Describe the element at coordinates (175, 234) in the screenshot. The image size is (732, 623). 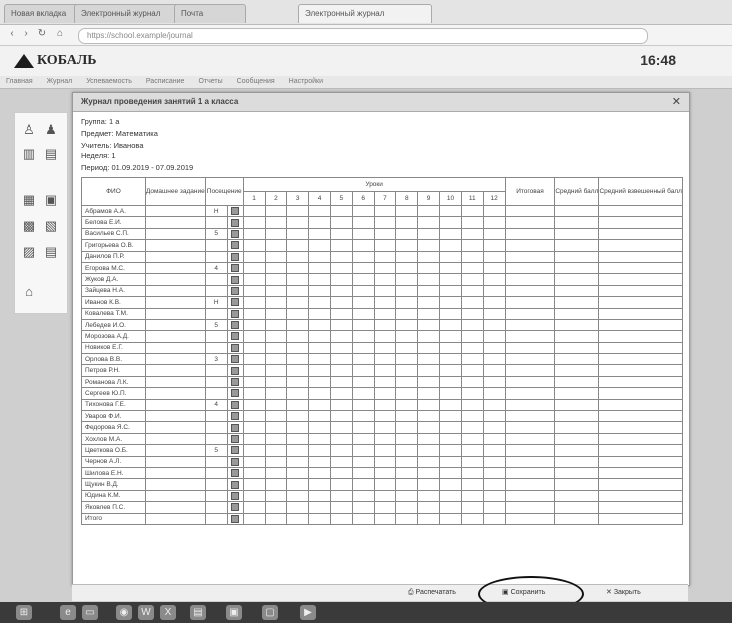
I see `homework-cell` at that location.